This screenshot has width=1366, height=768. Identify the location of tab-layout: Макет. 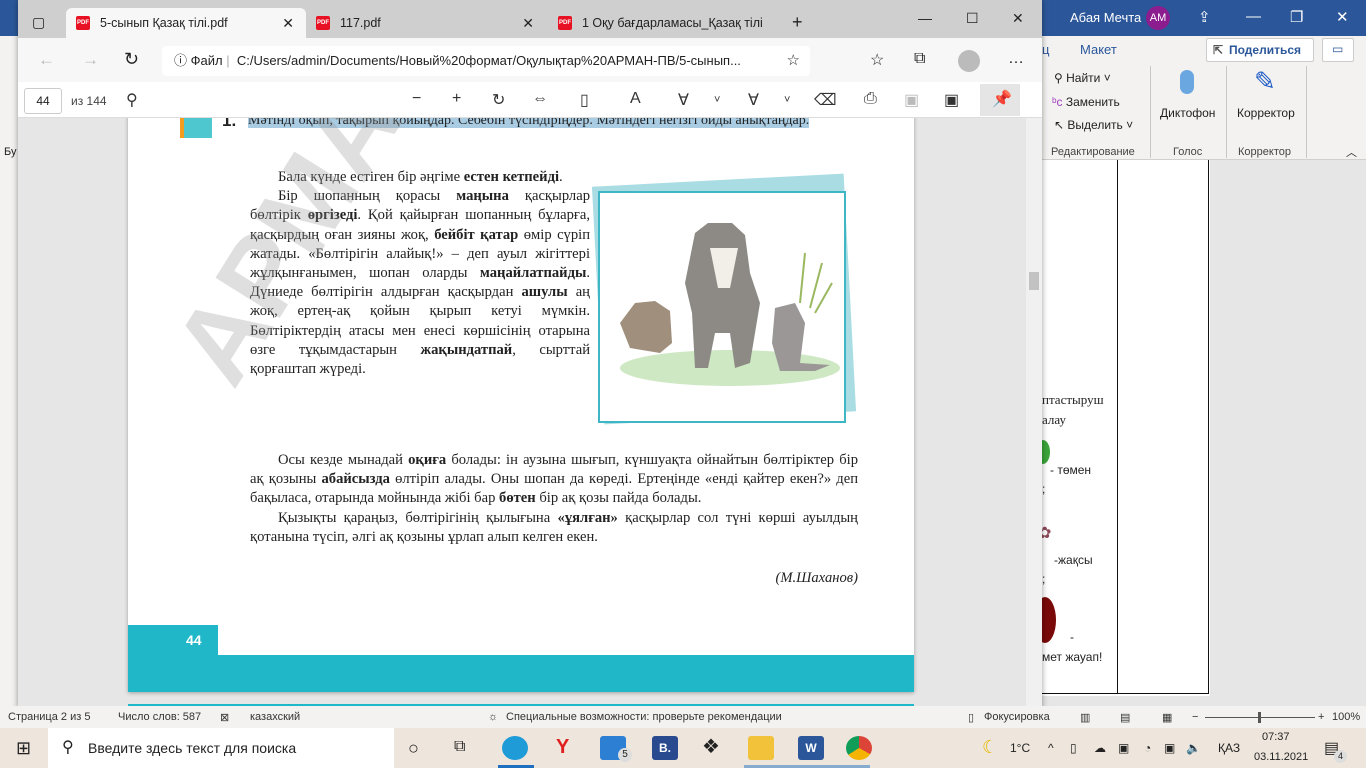
(1098, 49).